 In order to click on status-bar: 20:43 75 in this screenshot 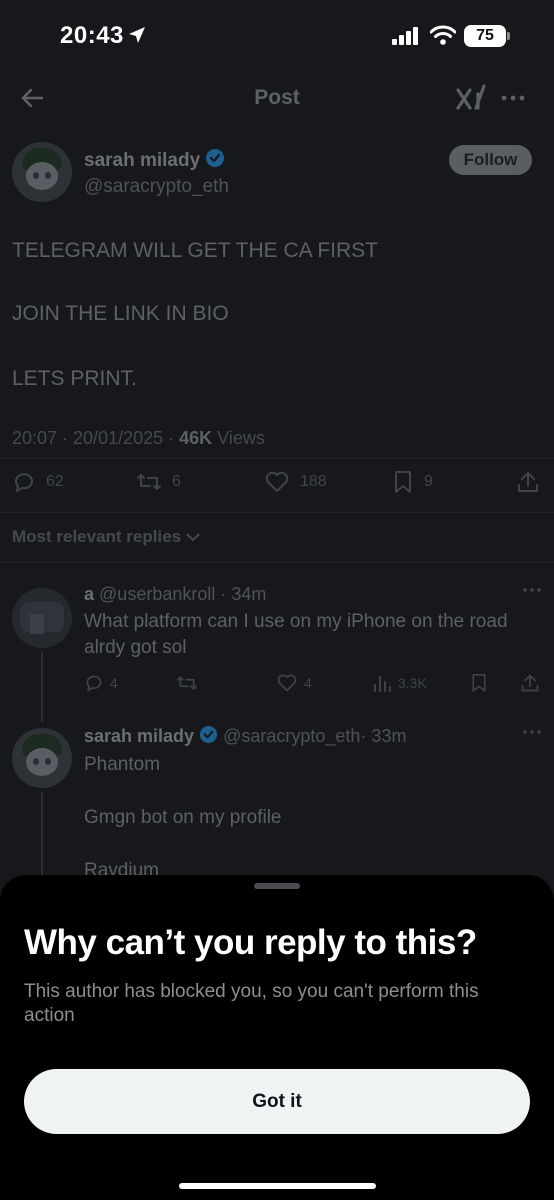, I will do `click(277, 35)`.